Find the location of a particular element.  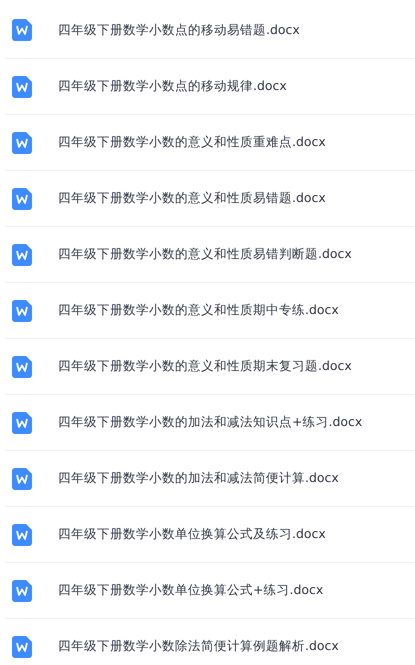

file-name: 四年级下册数学小数的意义和性质重难点.docx is located at coordinates (192, 142).